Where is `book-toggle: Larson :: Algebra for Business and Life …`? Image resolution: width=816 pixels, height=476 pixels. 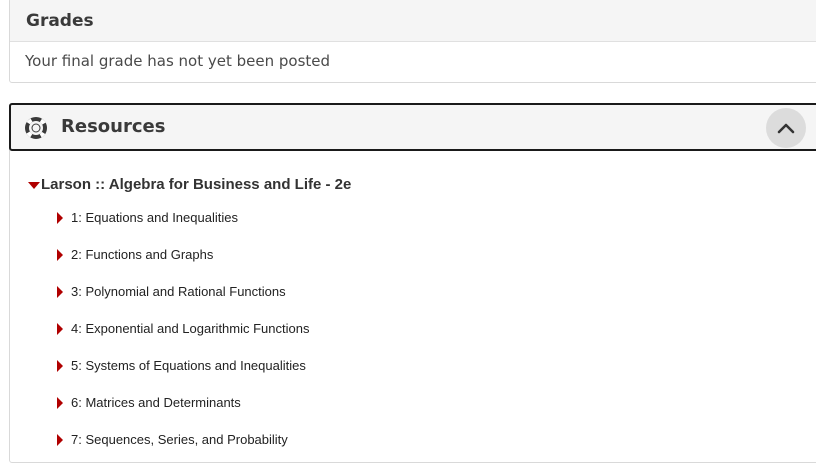
book-toggle: Larson :: Algebra for Business and Life … is located at coordinates (189, 184).